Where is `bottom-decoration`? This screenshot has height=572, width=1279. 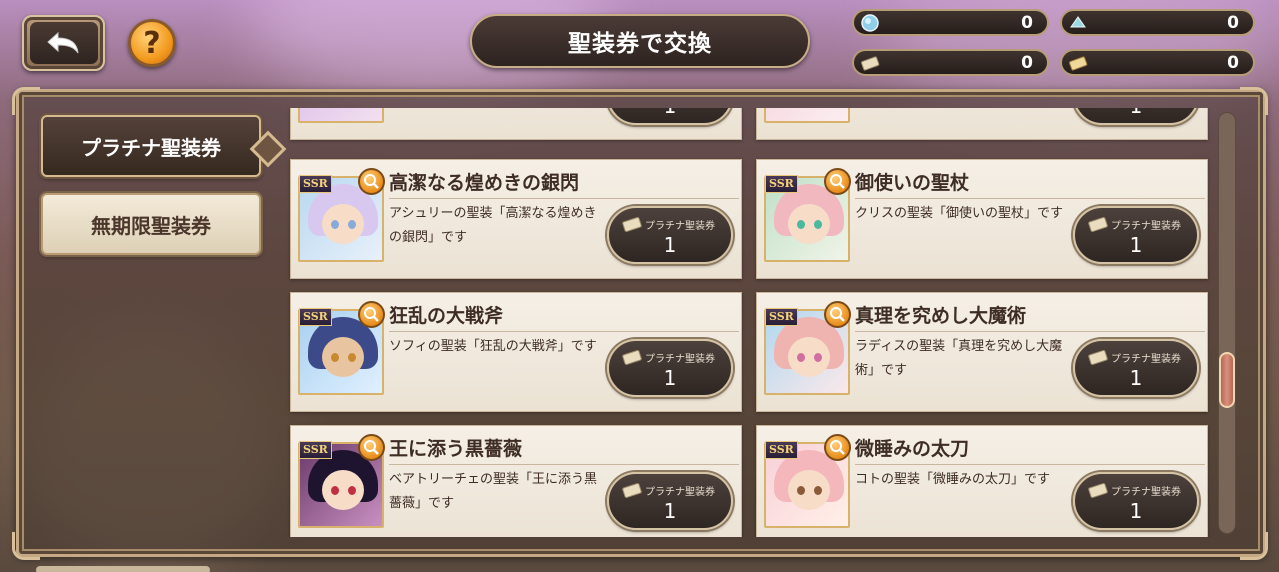 bottom-decoration is located at coordinates (123, 569).